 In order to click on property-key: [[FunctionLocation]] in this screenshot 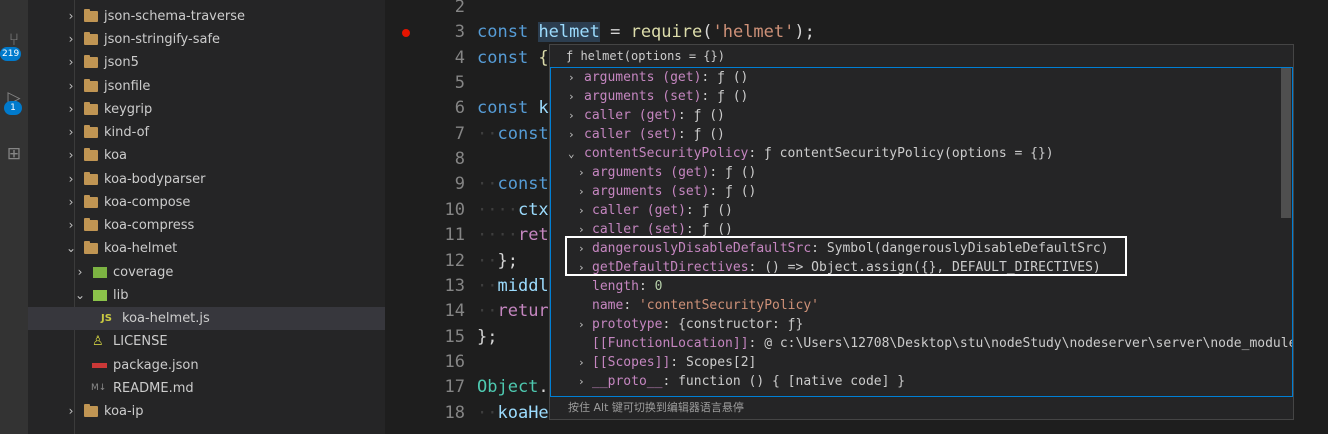, I will do `click(670, 343)`.